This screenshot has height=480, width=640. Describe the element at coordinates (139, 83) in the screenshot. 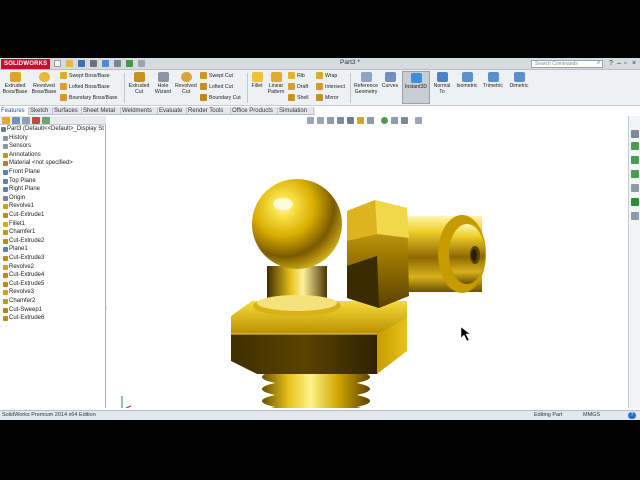

I see `extruded-cut-button: Extruded Cut` at that location.